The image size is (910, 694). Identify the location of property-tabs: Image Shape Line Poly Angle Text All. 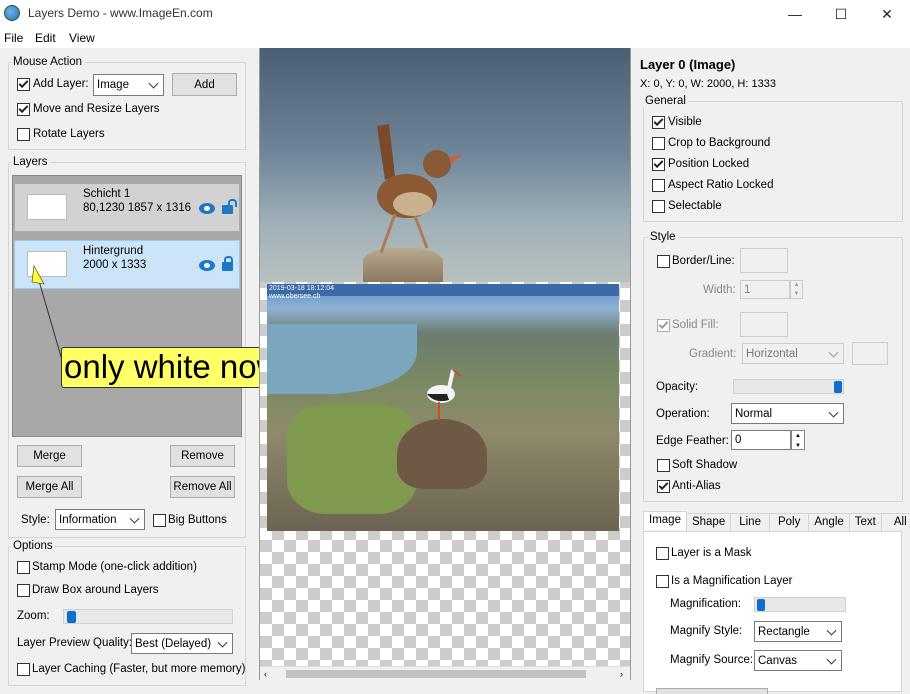
(776, 521).